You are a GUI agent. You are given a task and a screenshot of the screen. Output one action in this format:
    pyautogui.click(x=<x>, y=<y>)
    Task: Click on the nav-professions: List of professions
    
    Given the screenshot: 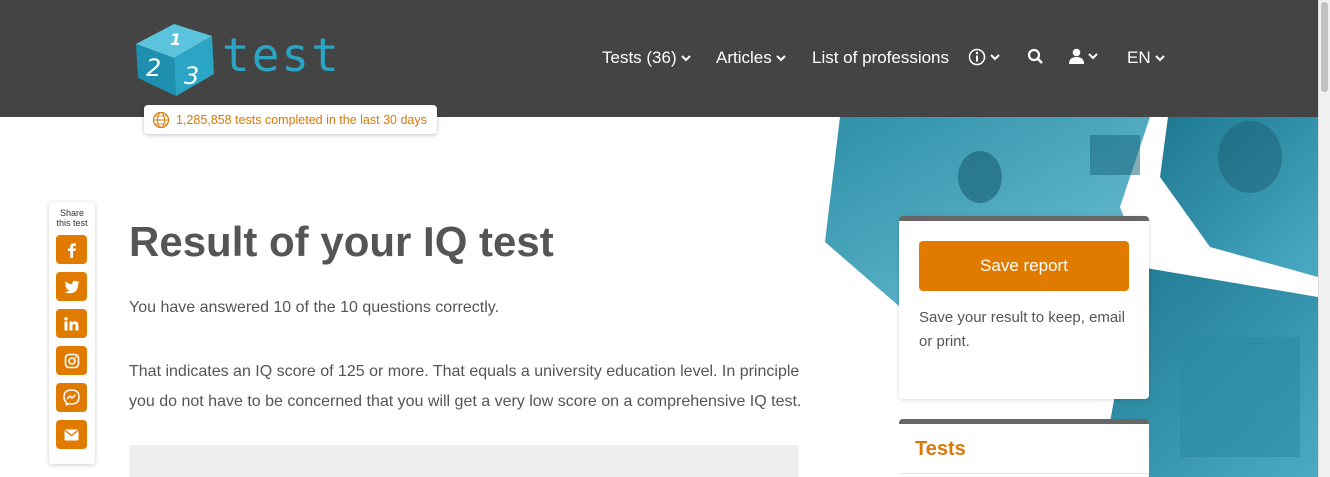 What is the action you would take?
    pyautogui.click(x=880, y=58)
    